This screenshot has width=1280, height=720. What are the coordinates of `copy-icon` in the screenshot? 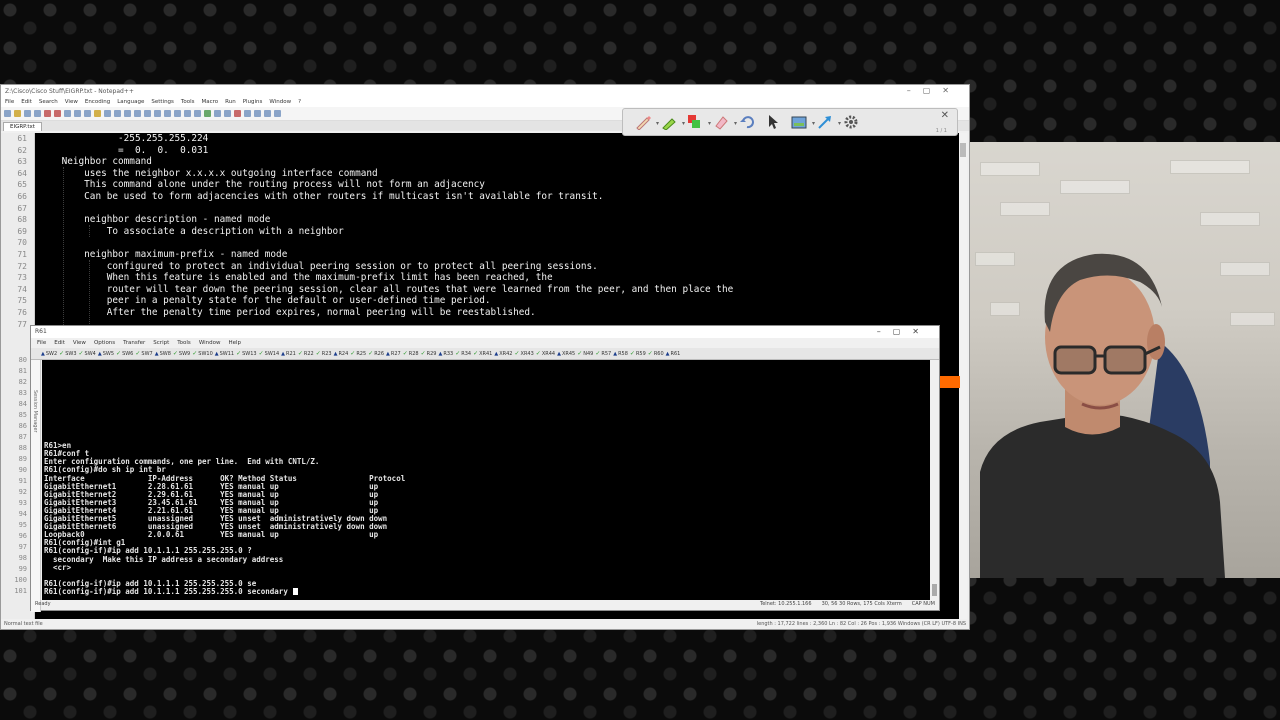 It's located at (87, 113).